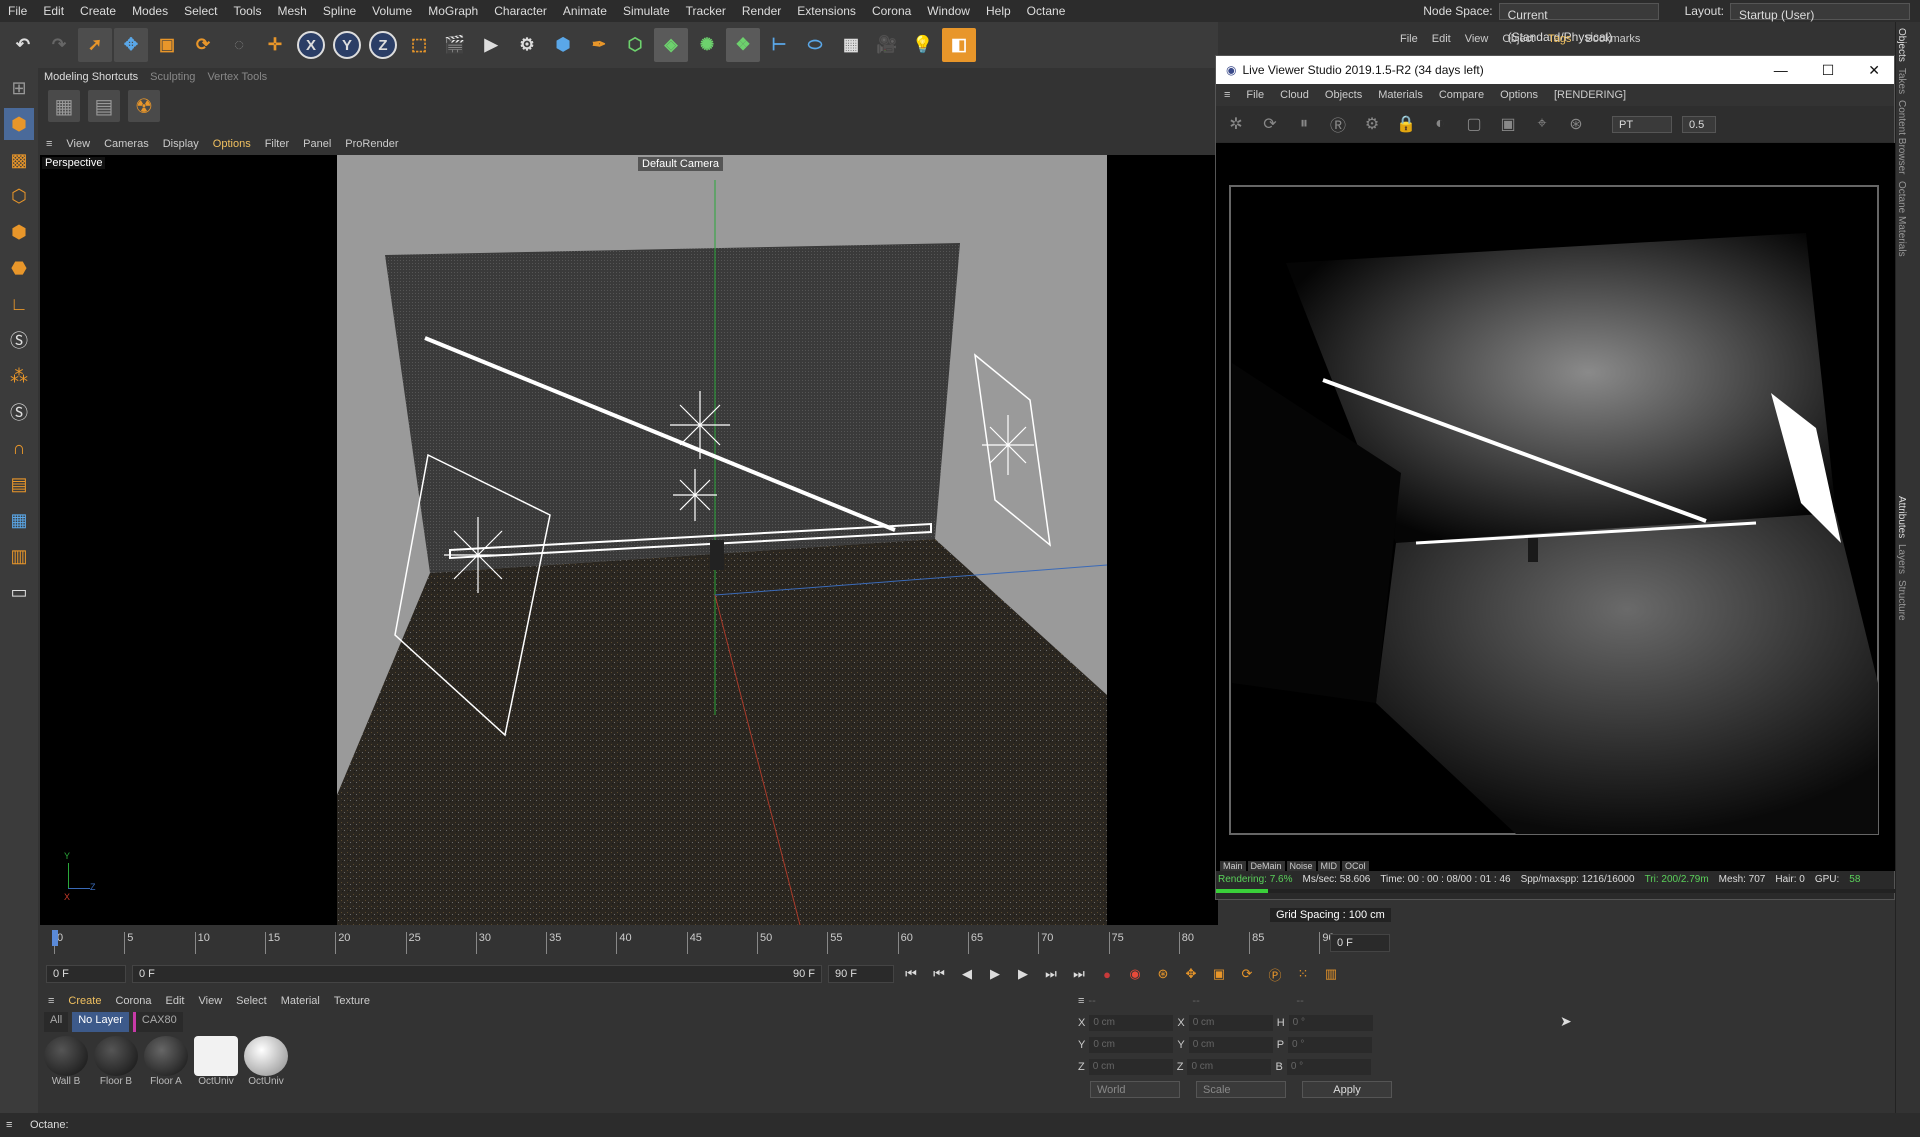 This screenshot has width=1920, height=1137. I want to click on material-item: Wall B, so click(66, 1061).